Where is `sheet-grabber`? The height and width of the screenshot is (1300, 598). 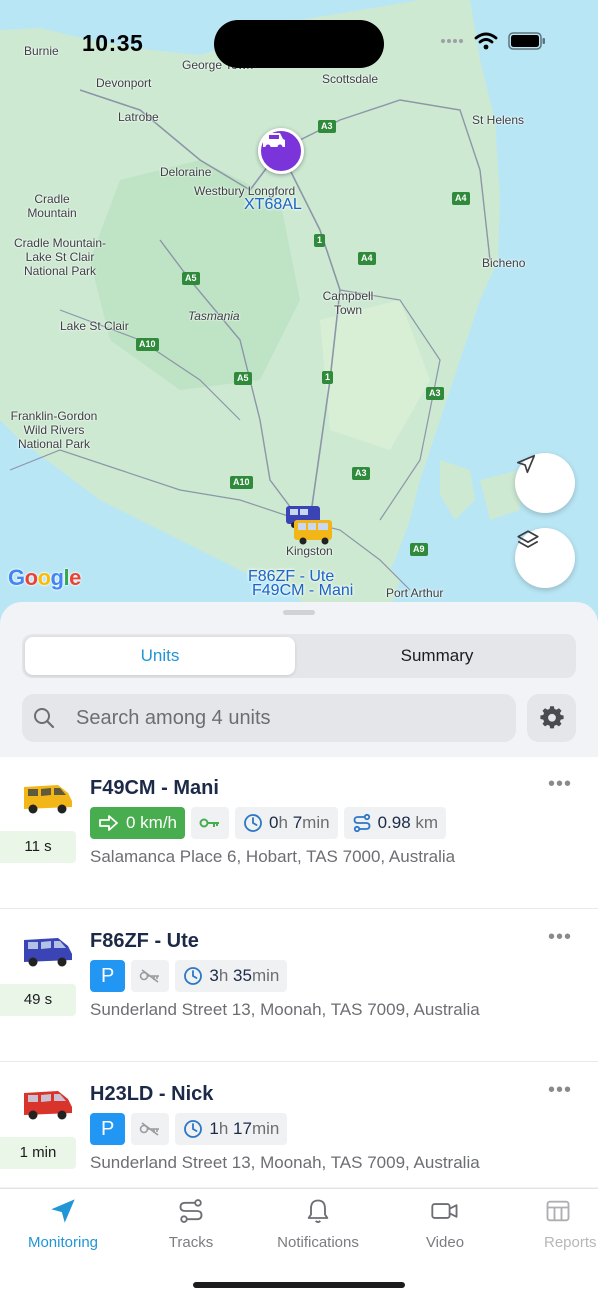 sheet-grabber is located at coordinates (299, 612).